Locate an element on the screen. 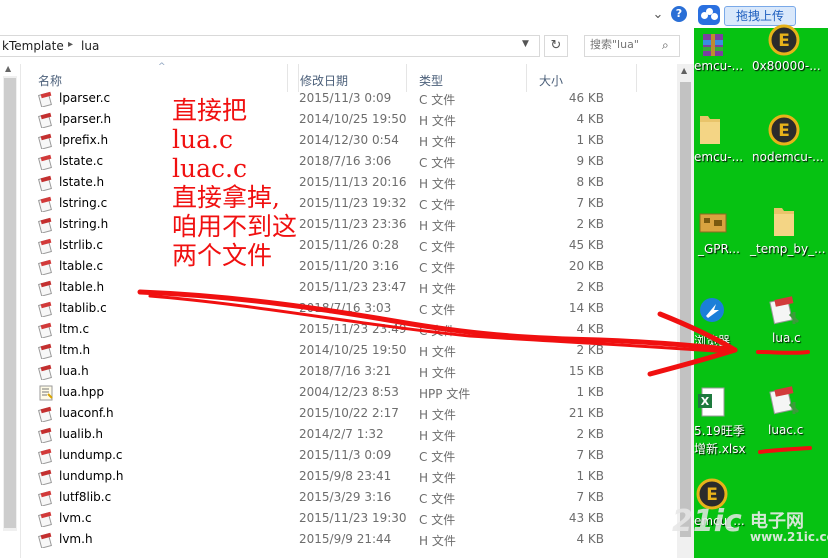  address-dropdown-icon: ▼ is located at coordinates (525, 44).